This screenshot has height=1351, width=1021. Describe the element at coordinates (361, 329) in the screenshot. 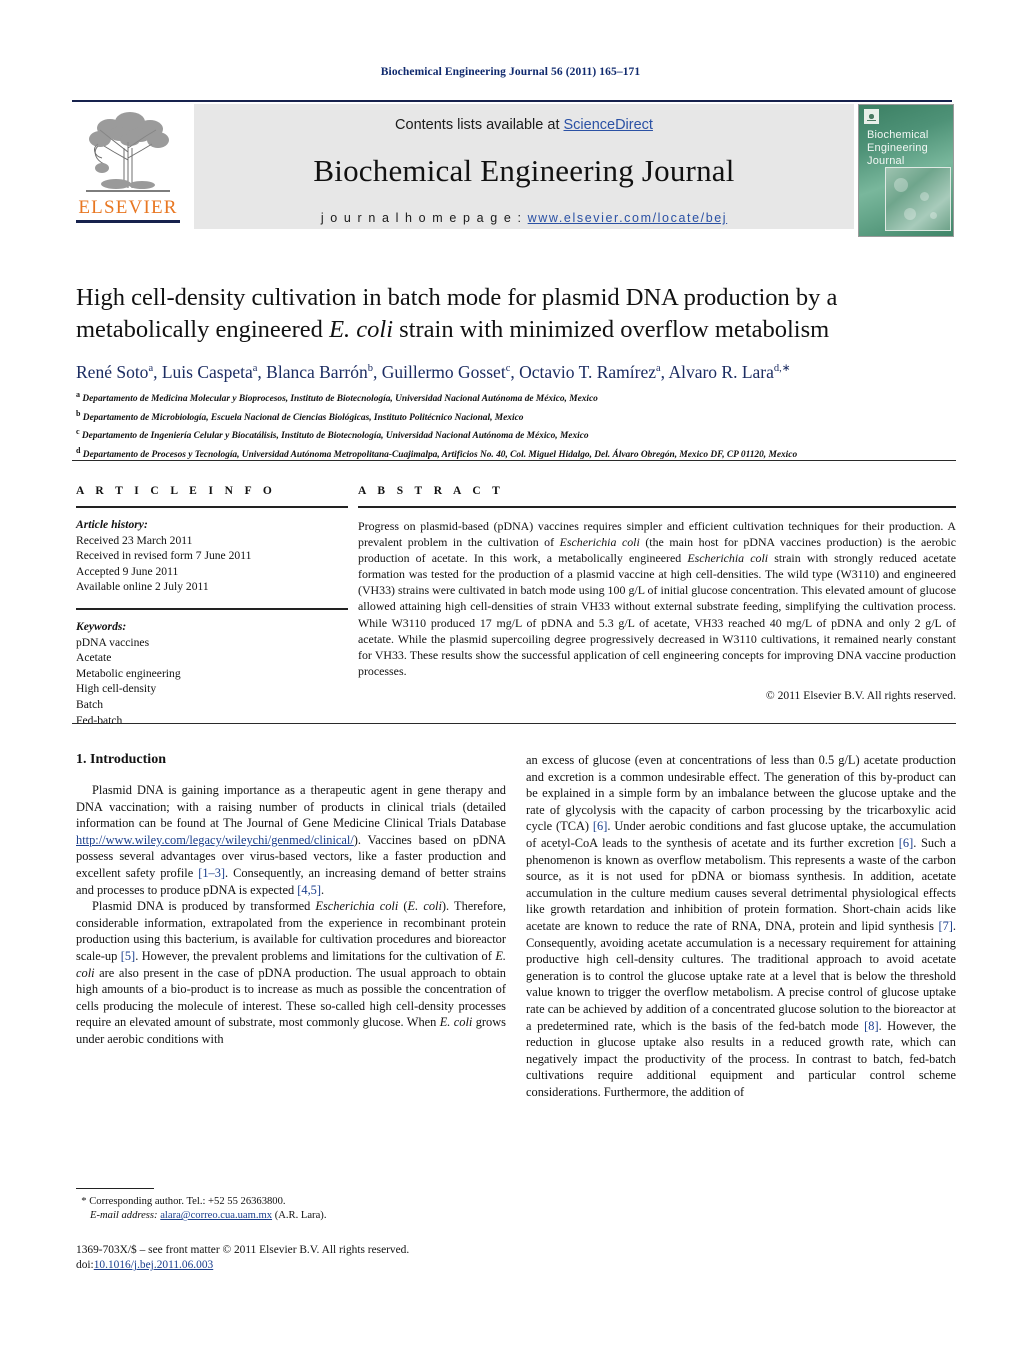

I see `article-title-species: E. coli` at that location.